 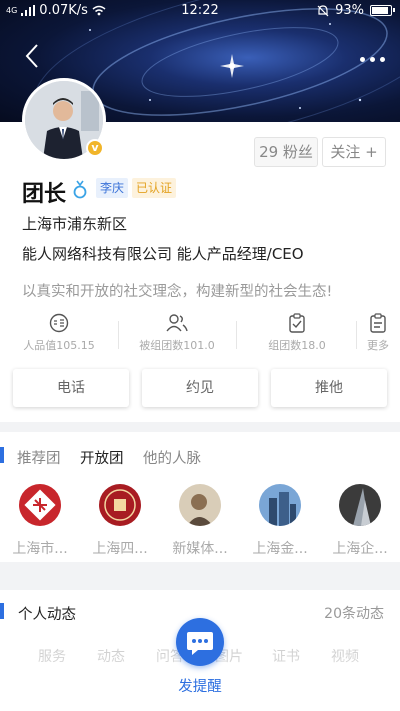 What do you see at coordinates (102, 457) in the screenshot?
I see `tab-open-groups: 开放团` at bounding box center [102, 457].